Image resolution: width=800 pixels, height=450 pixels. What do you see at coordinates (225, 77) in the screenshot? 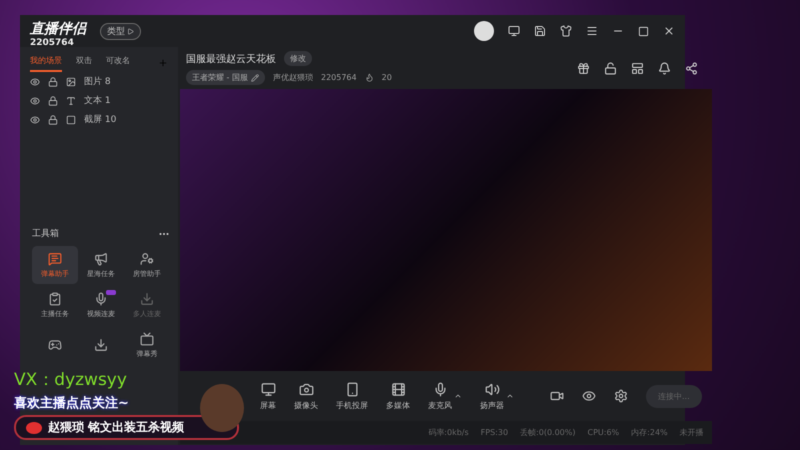
I see `category-button: 王者荣耀 - 国服` at bounding box center [225, 77].